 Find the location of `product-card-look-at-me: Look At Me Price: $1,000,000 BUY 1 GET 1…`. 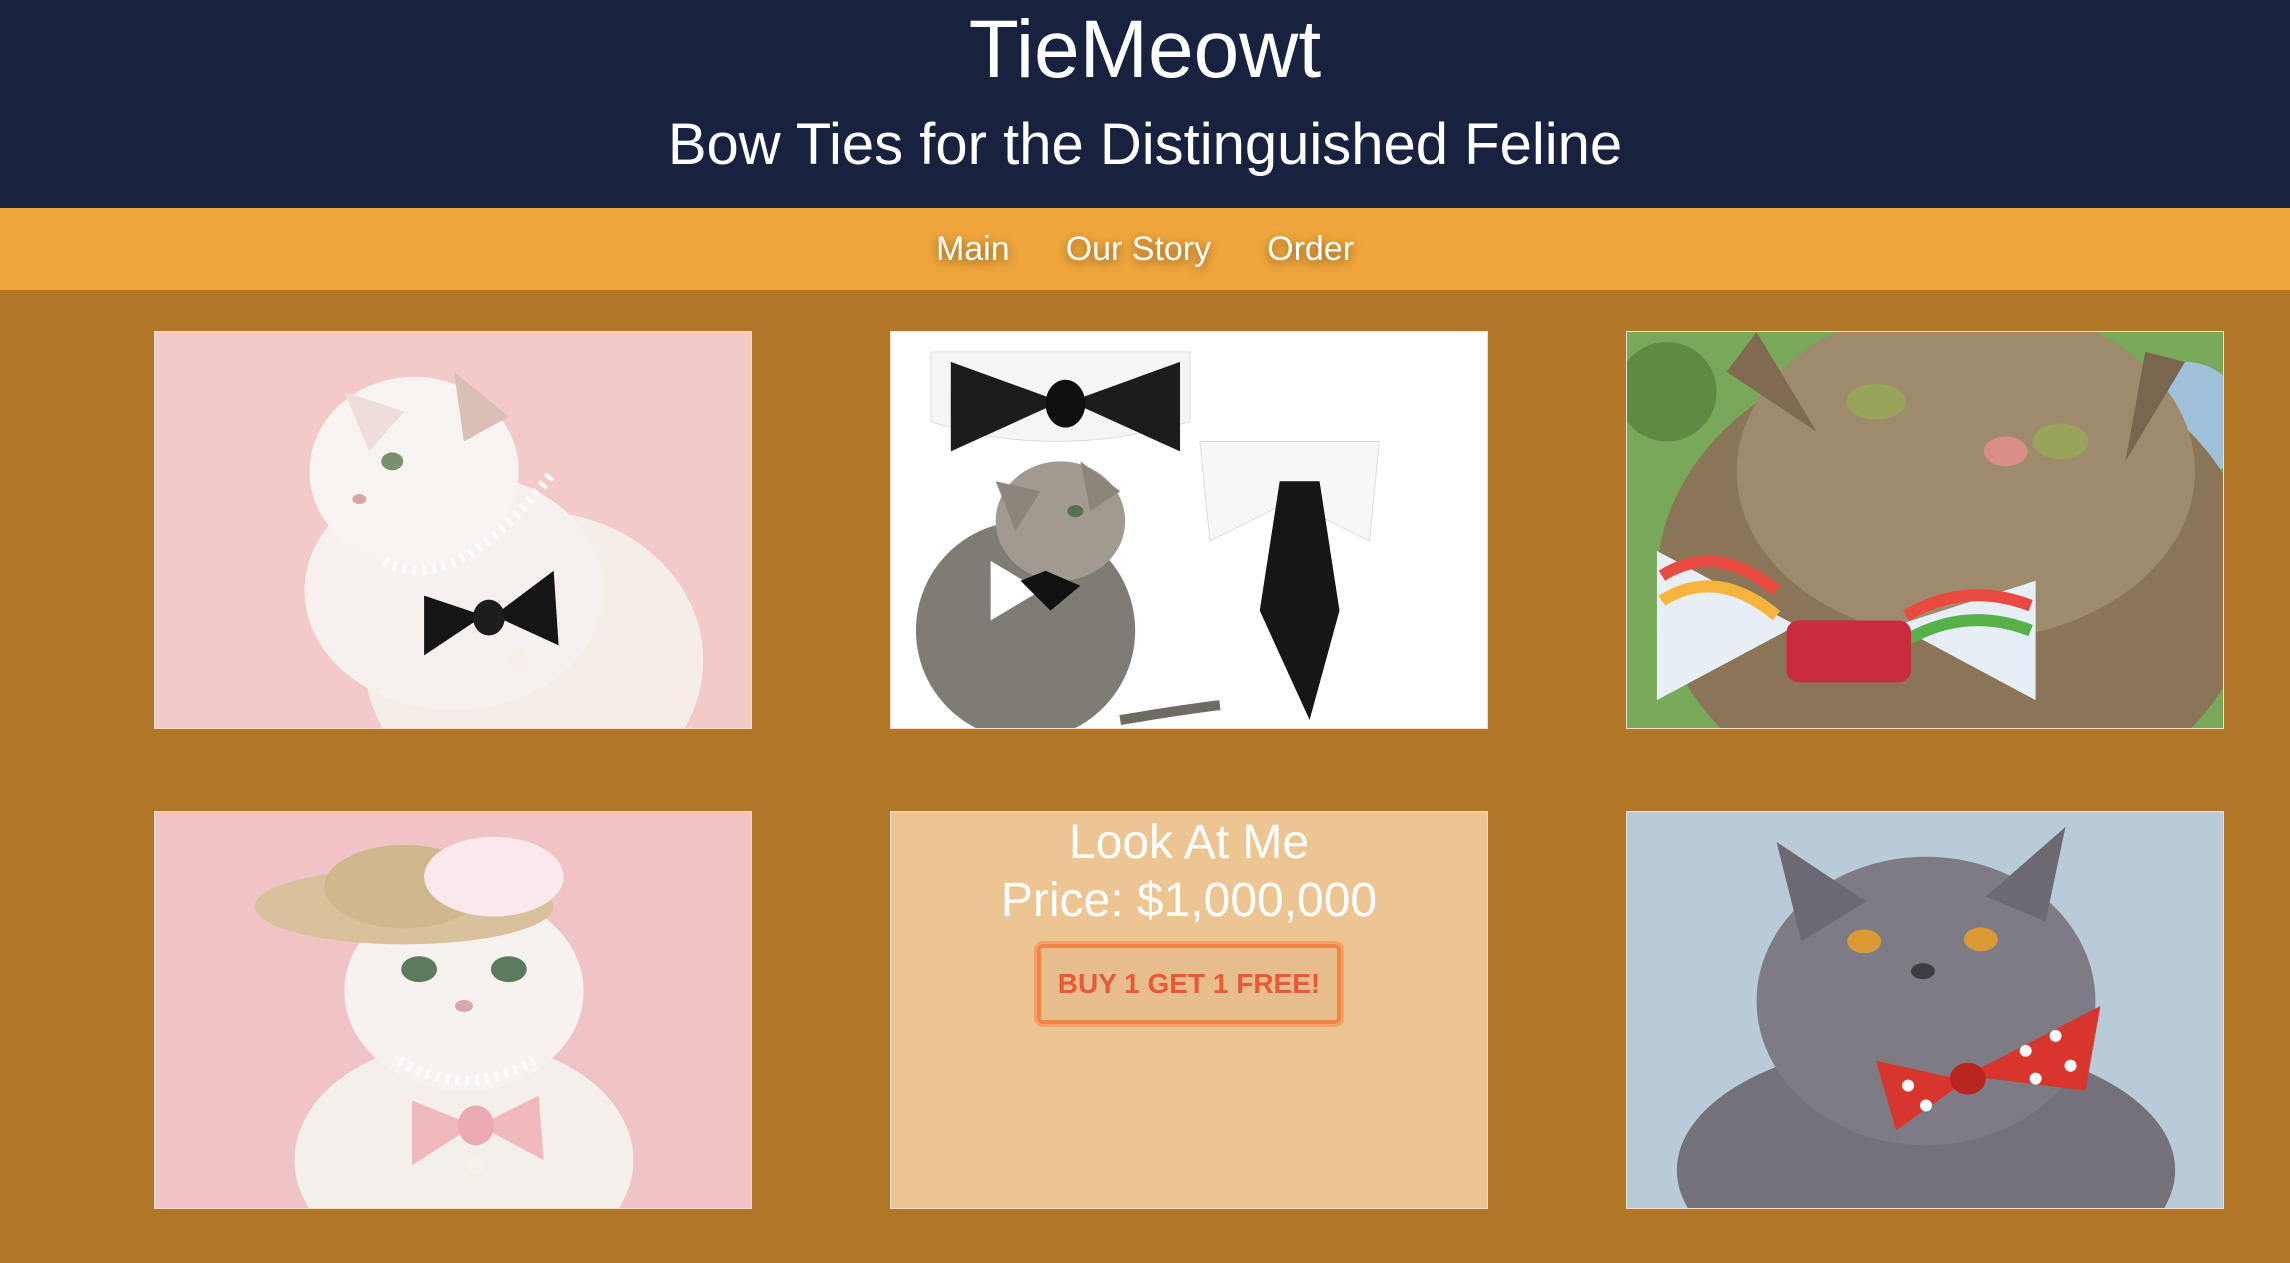

product-card-look-at-me: Look At Me Price: $1,000,000 BUY 1 GET 1… is located at coordinates (1189, 1010).